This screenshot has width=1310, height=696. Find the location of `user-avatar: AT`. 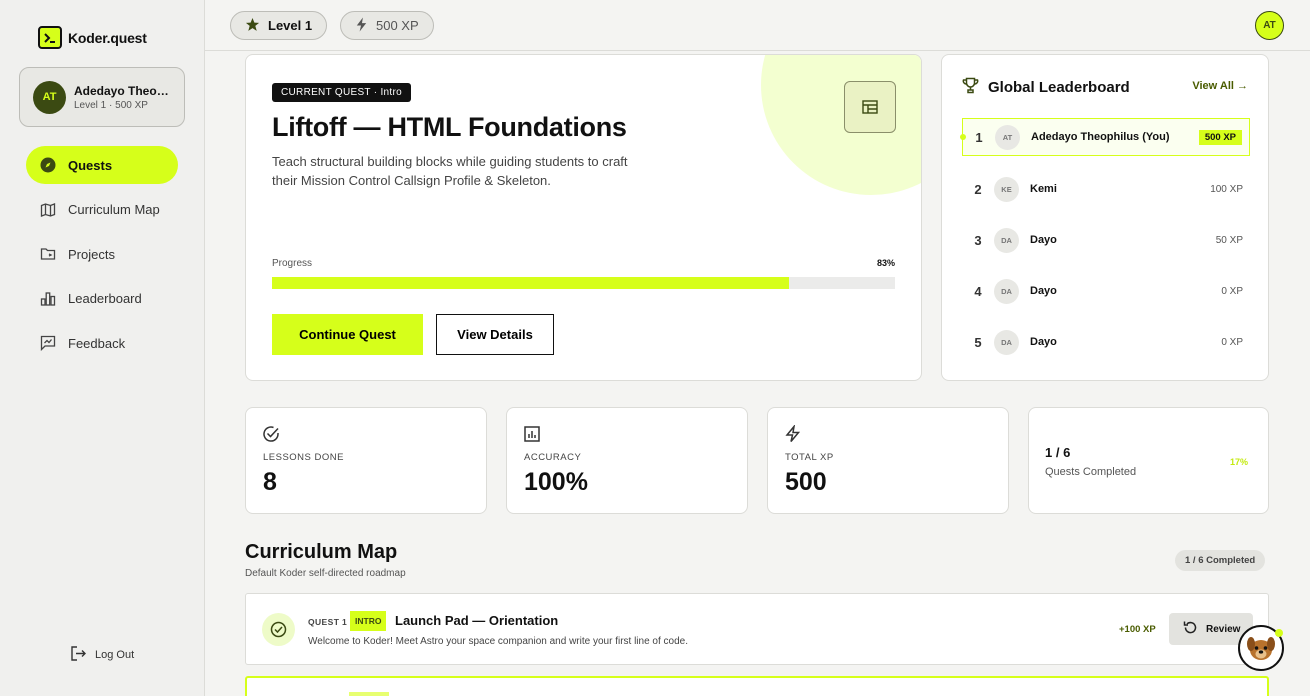

user-avatar: AT is located at coordinates (1269, 25).